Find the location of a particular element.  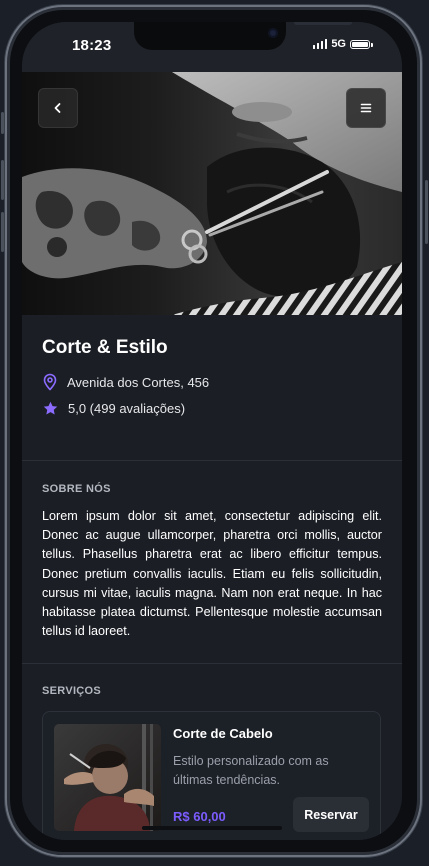

signal-icon is located at coordinates (320, 44).